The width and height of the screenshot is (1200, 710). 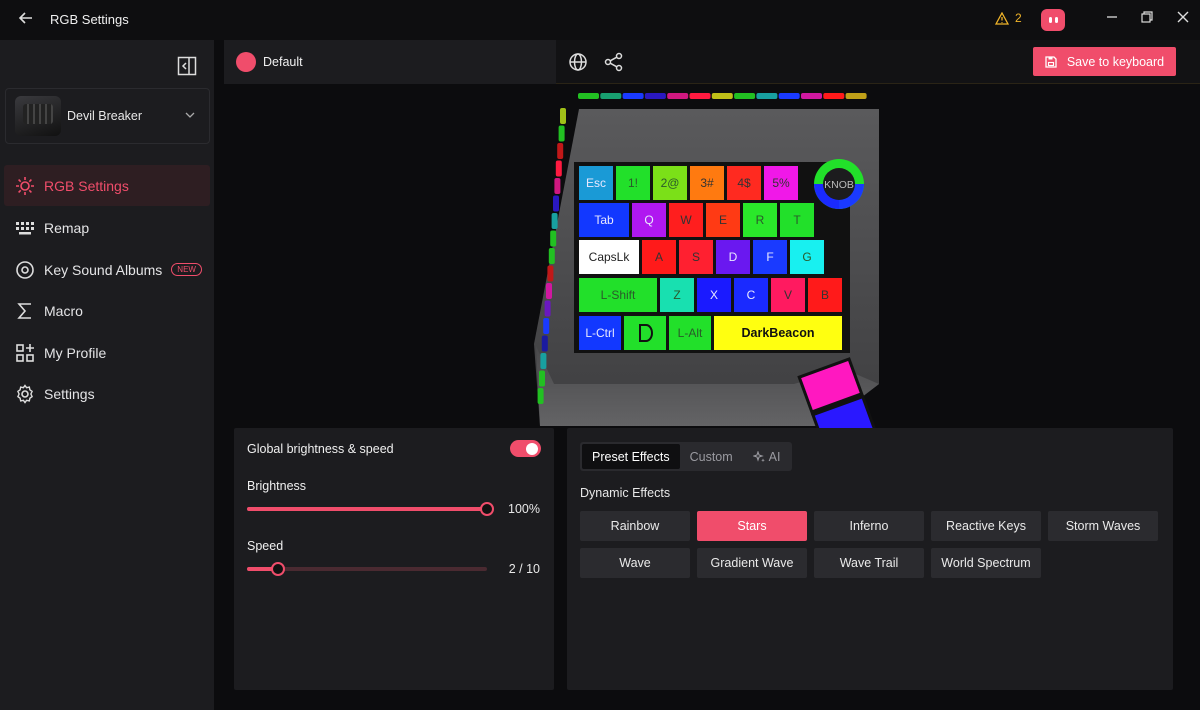 What do you see at coordinates (599, 333) in the screenshot?
I see `key-label: L-Ctrl` at bounding box center [599, 333].